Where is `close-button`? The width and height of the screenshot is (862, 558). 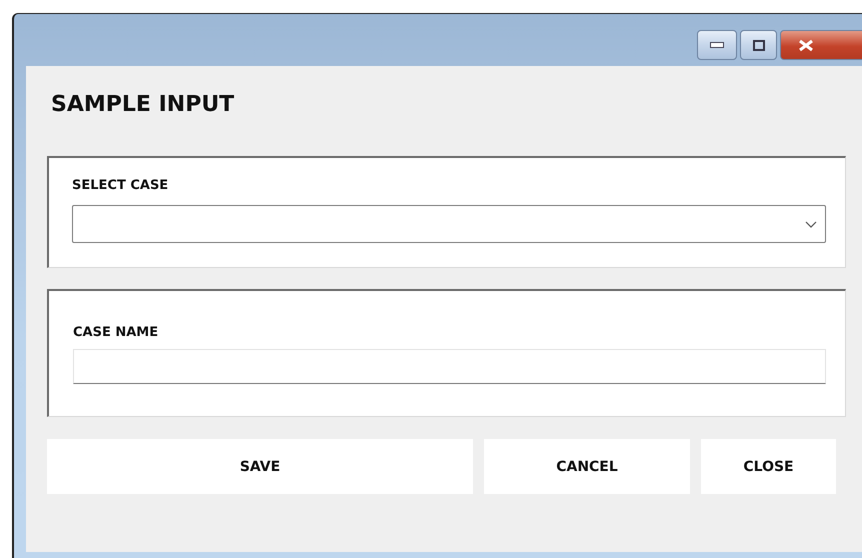 close-button is located at coordinates (821, 45).